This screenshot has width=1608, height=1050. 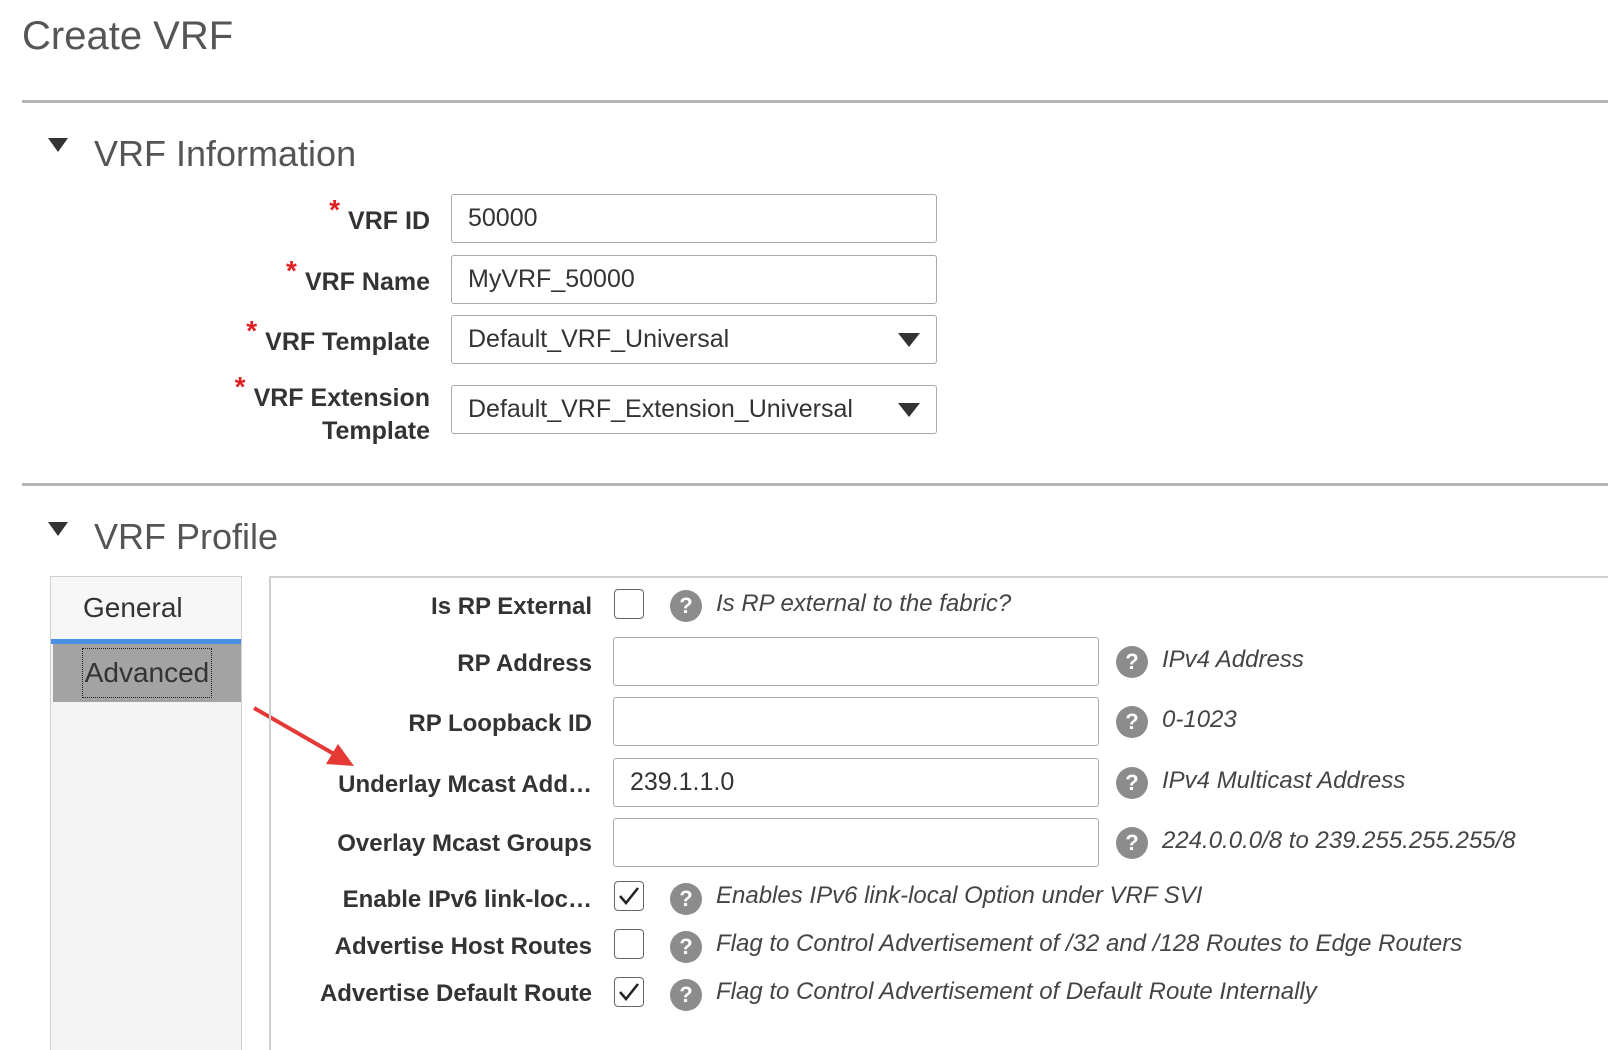 What do you see at coordinates (1233, 659) in the screenshot?
I see `rp-address-hint: IPv4 Address` at bounding box center [1233, 659].